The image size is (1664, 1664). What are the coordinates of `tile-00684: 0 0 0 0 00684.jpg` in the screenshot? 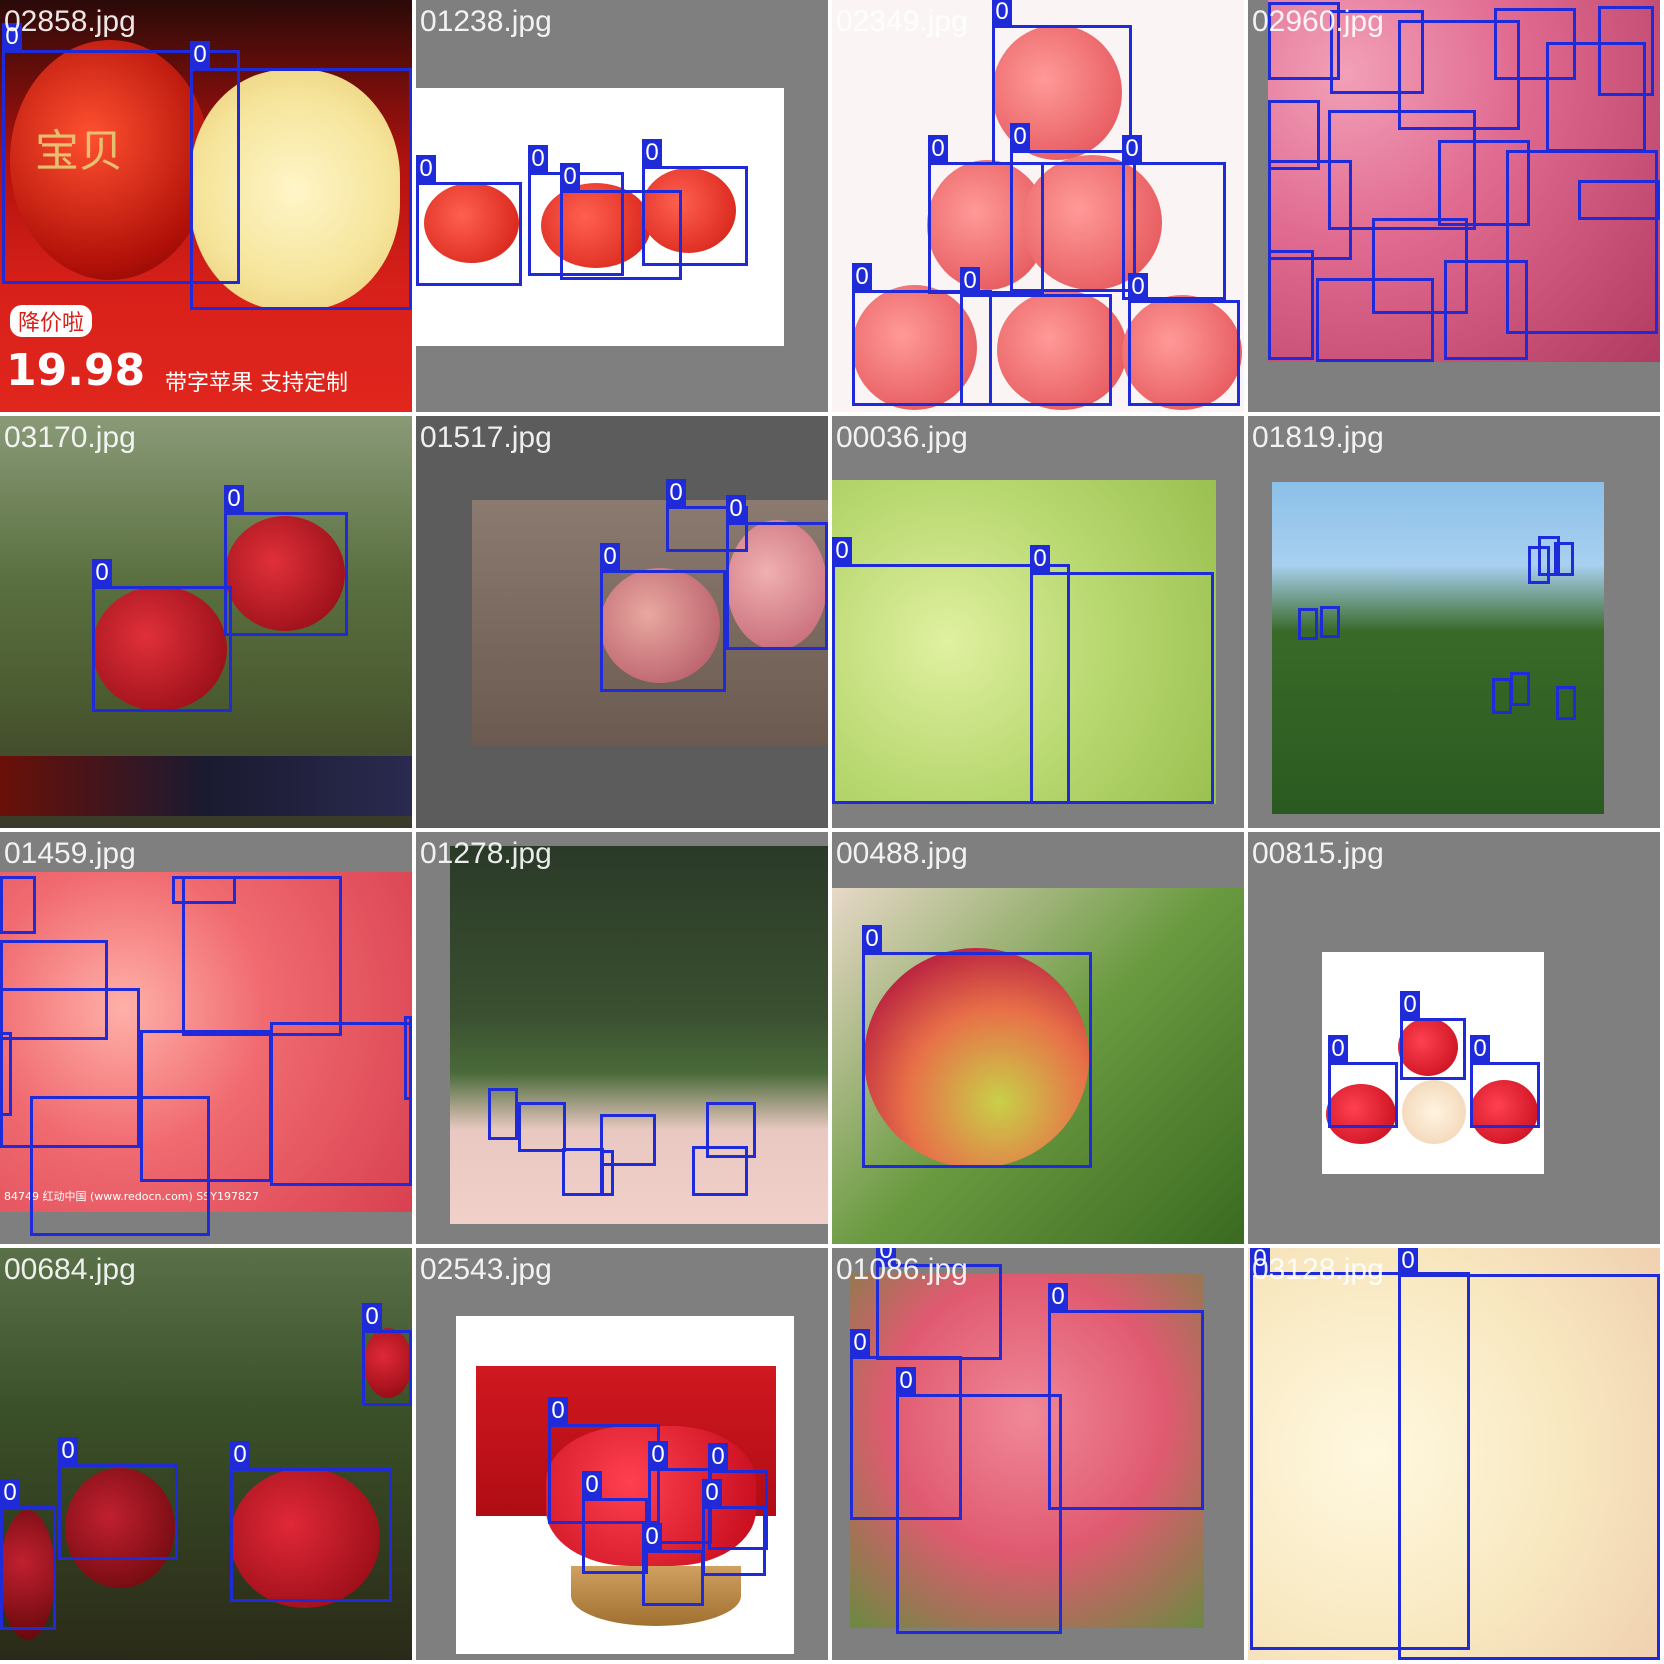 It's located at (206, 1454).